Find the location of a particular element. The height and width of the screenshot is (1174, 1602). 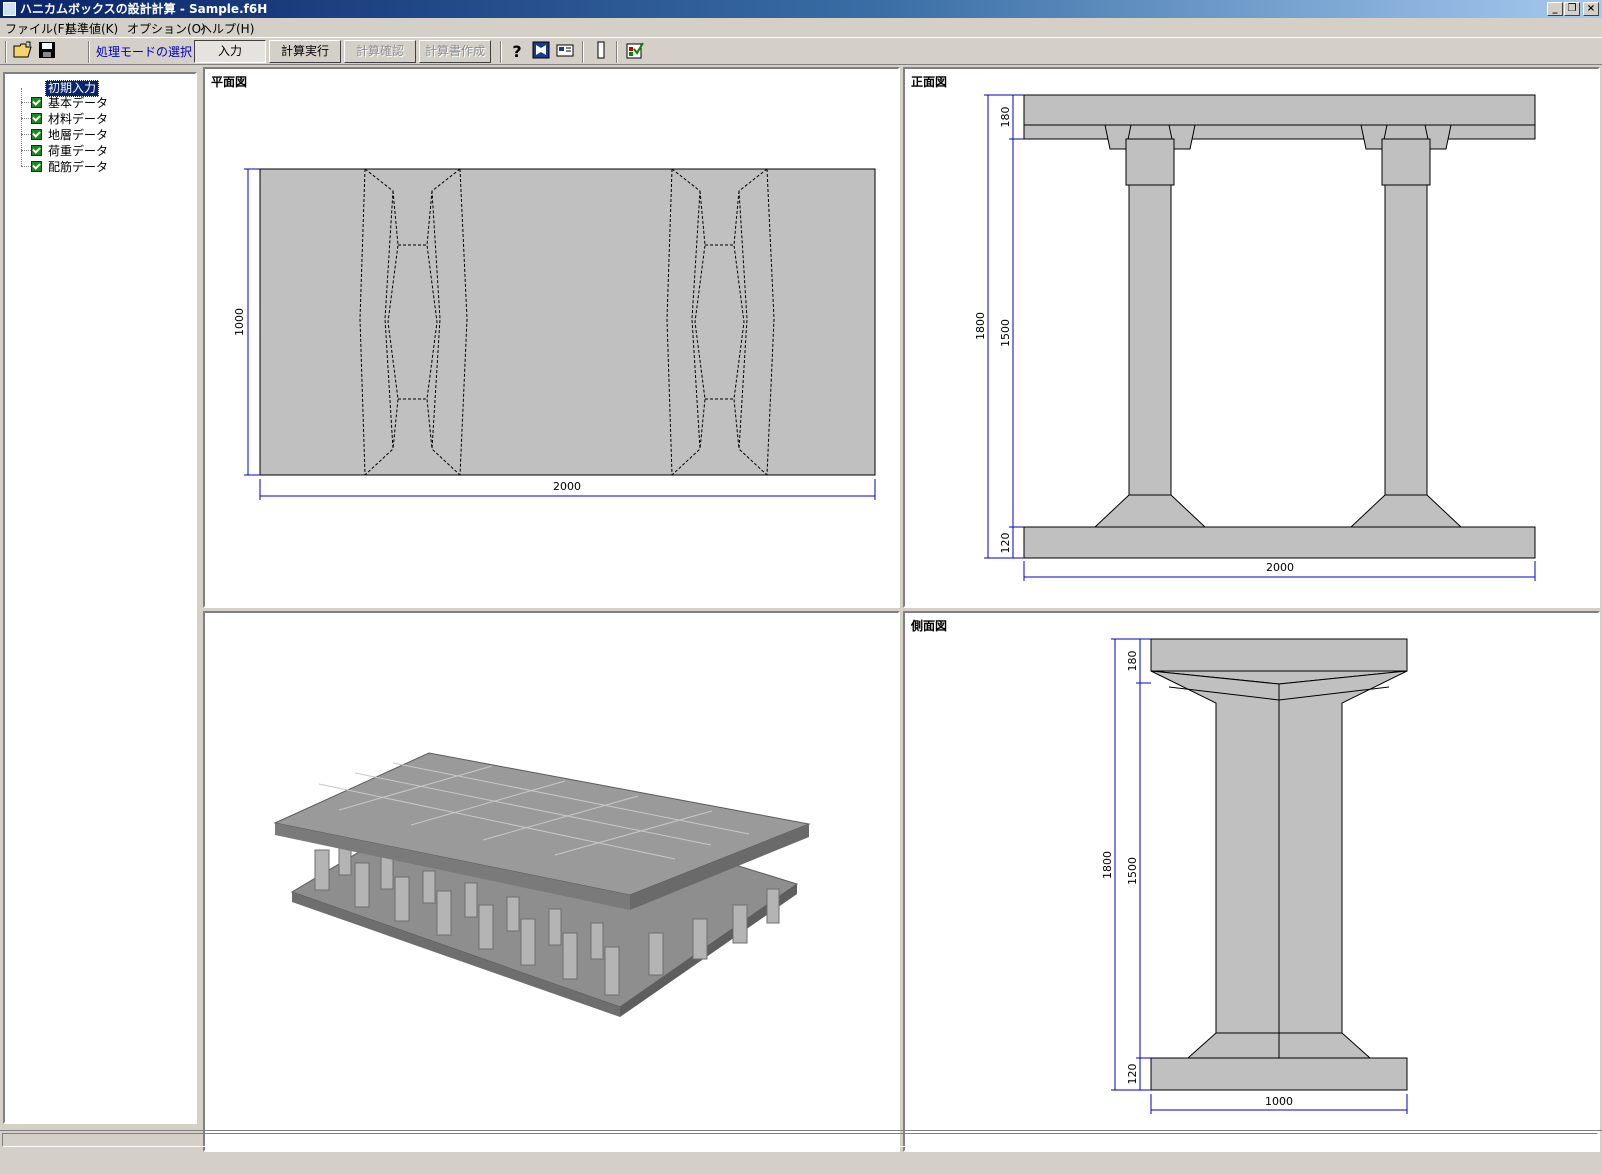

front-width-dim: 2000 is located at coordinates (1280, 567).